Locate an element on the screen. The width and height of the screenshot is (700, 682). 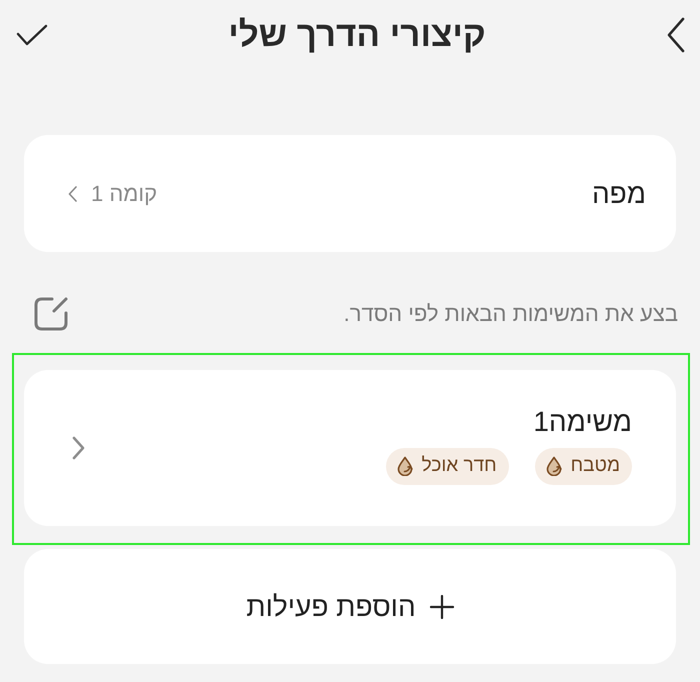
back-icon is located at coordinates (676, 35).